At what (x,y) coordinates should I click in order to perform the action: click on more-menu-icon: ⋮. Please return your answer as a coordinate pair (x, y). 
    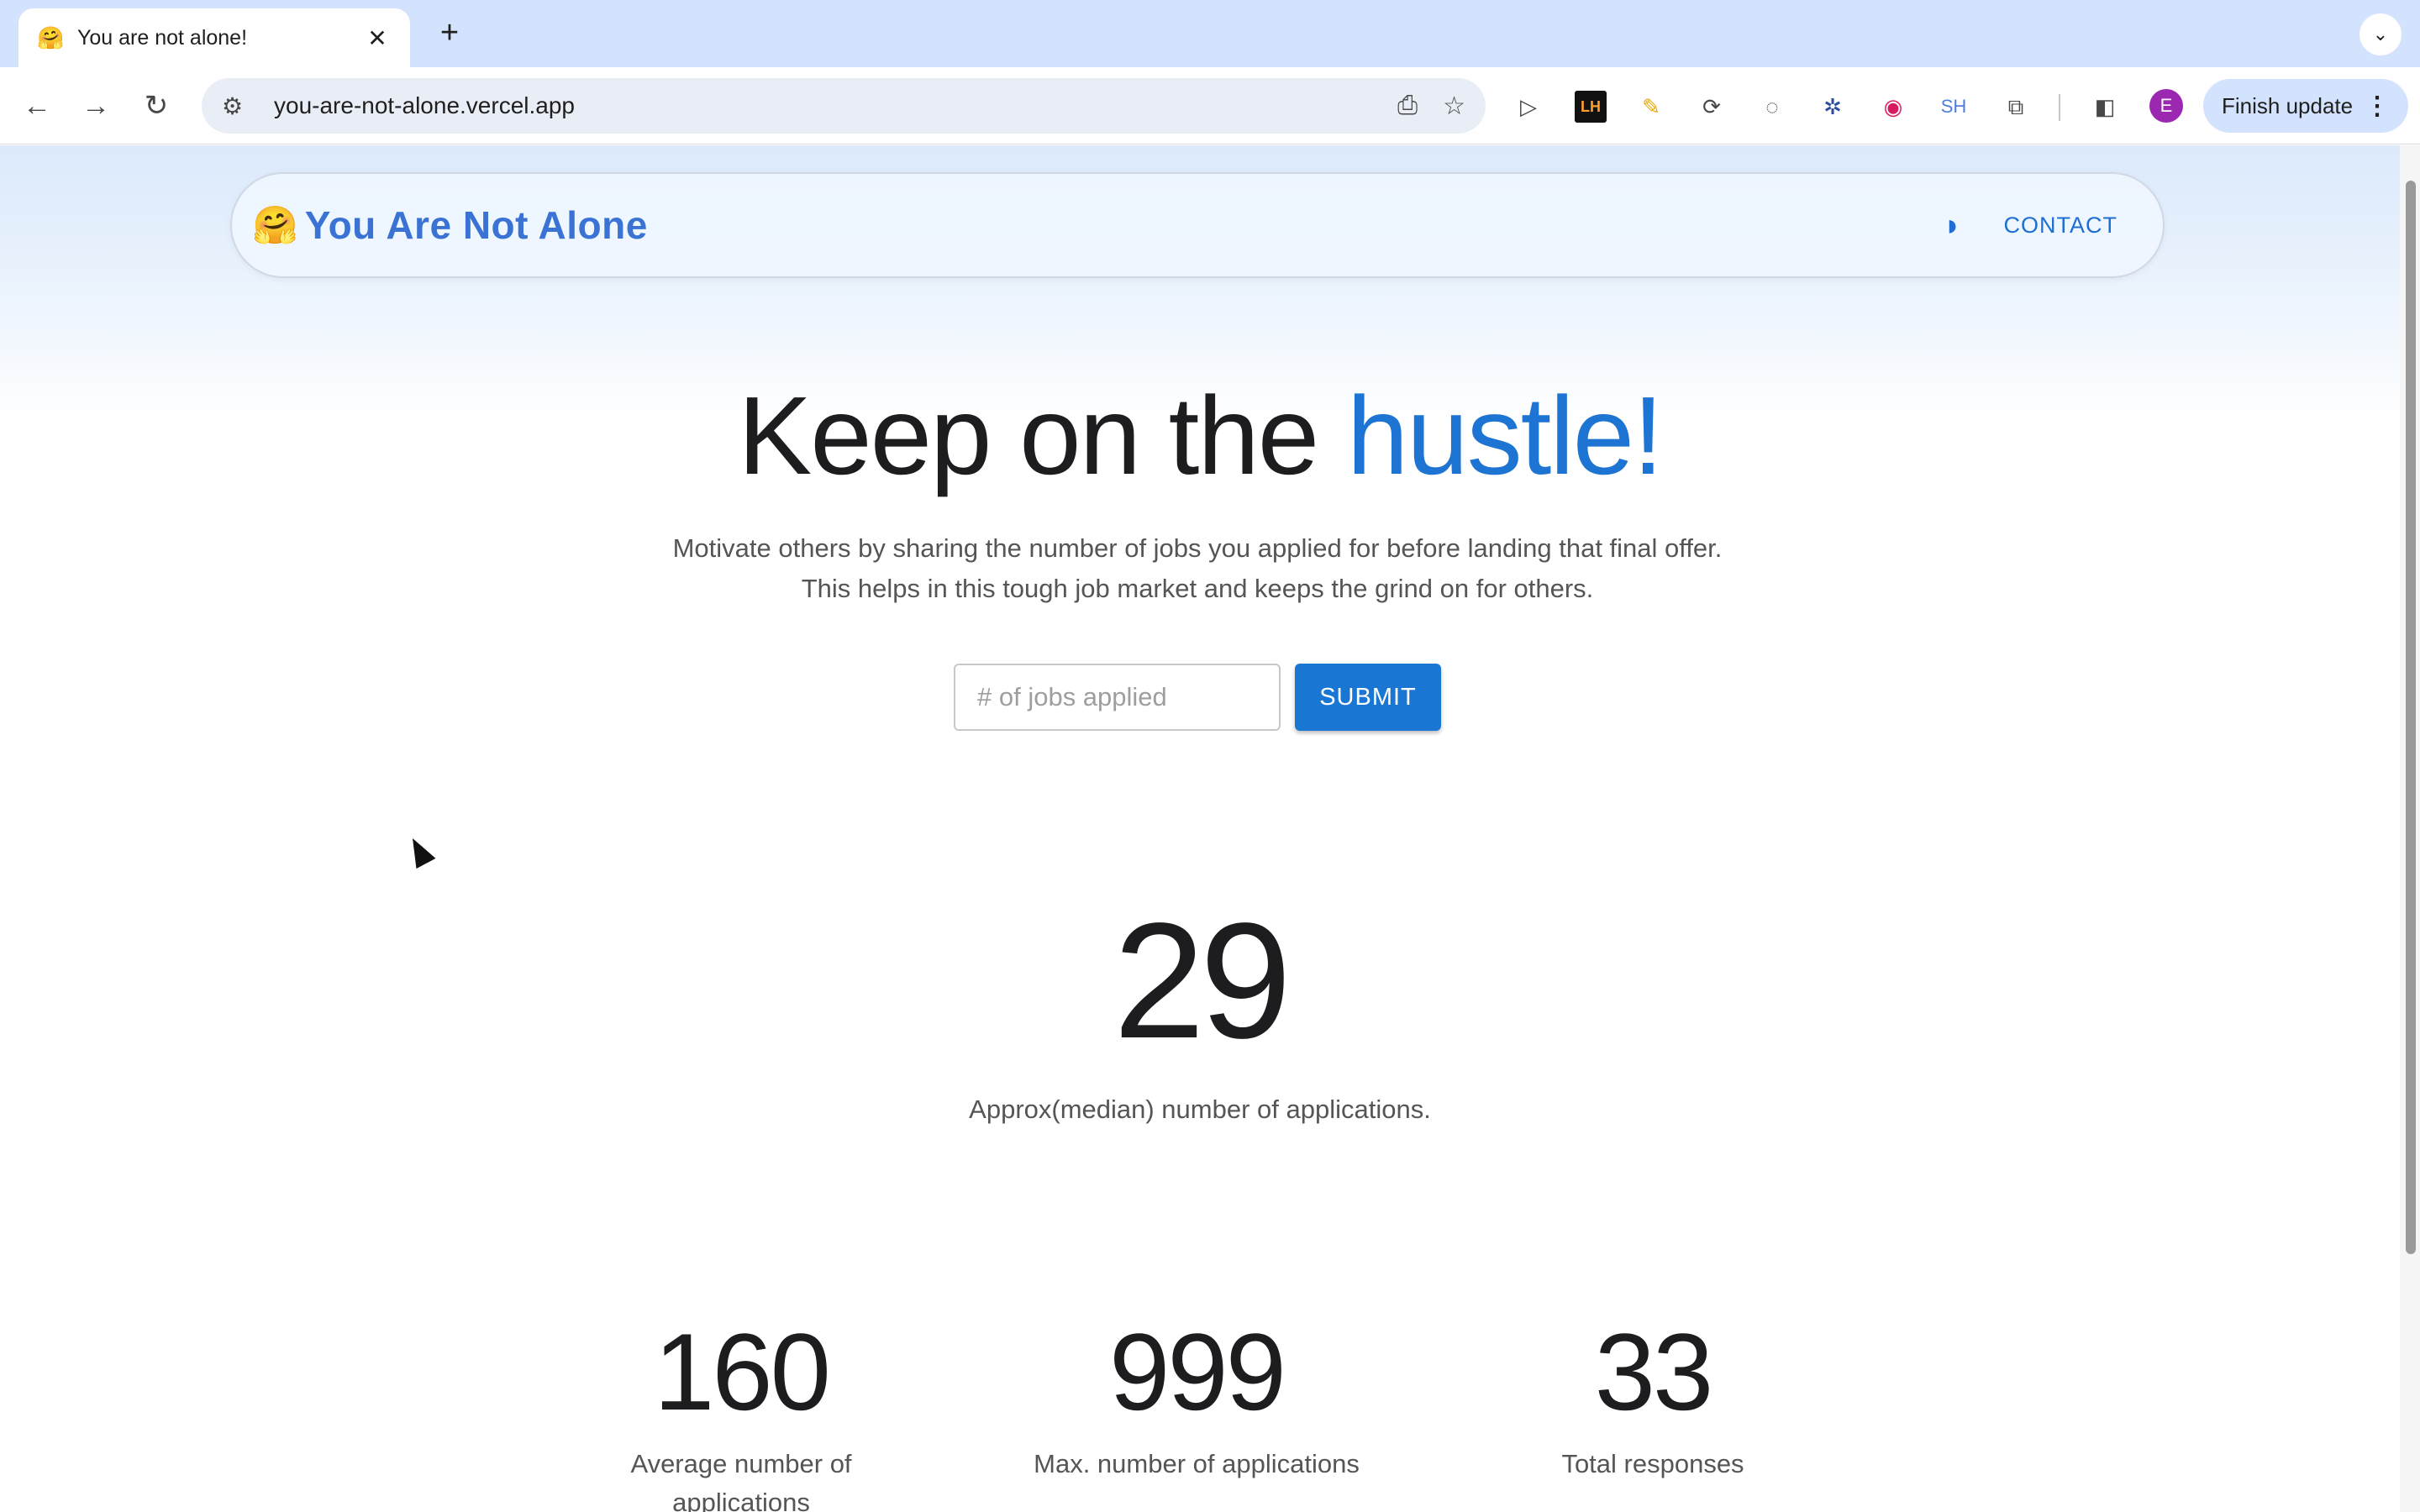
    Looking at the image, I should click on (2377, 106).